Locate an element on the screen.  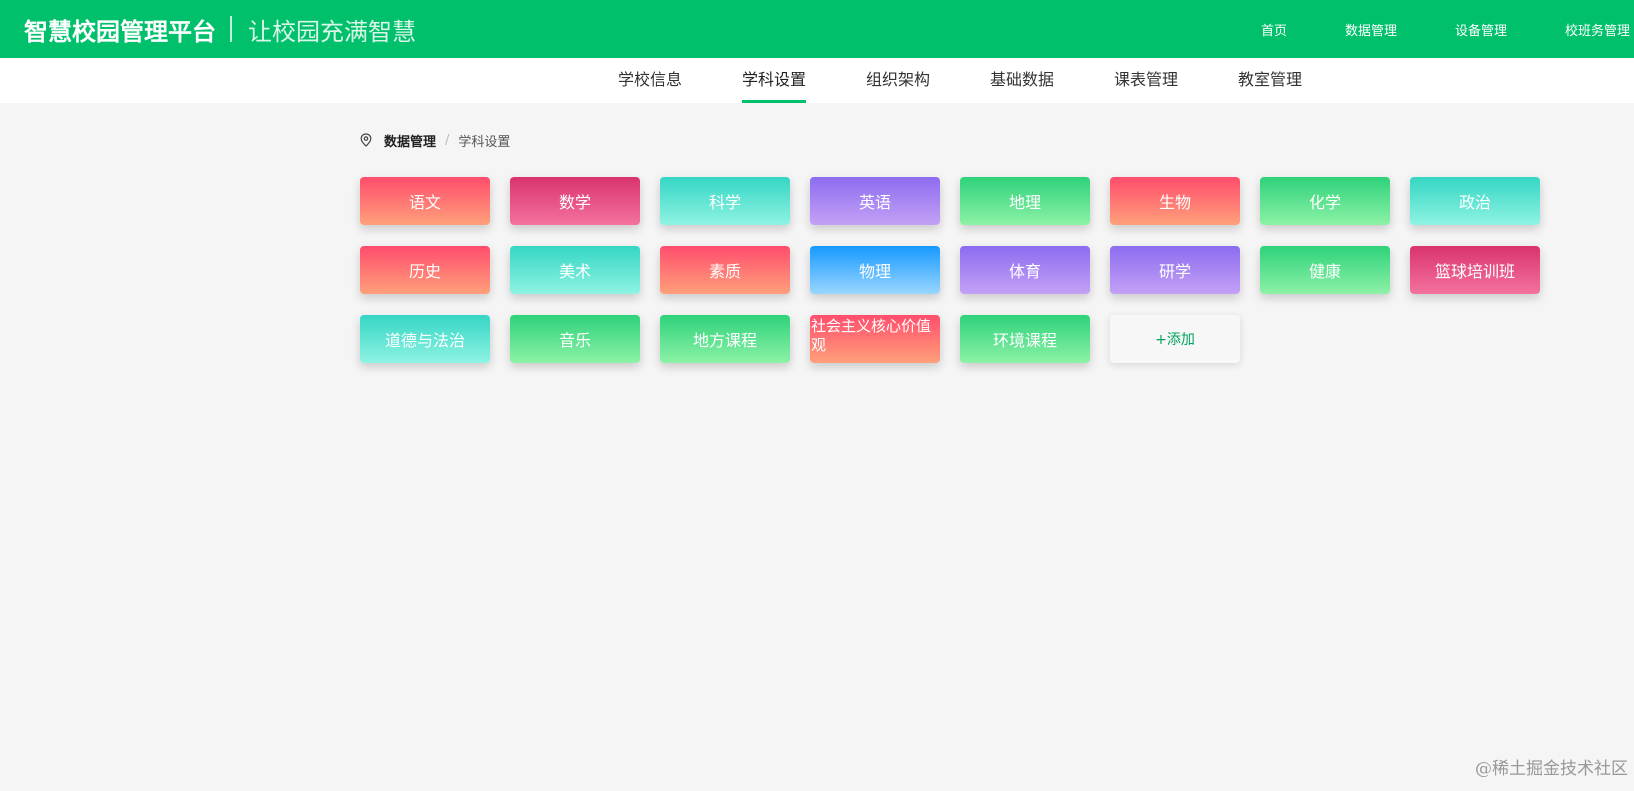
subject-card-art: 美术 is located at coordinates (575, 270).